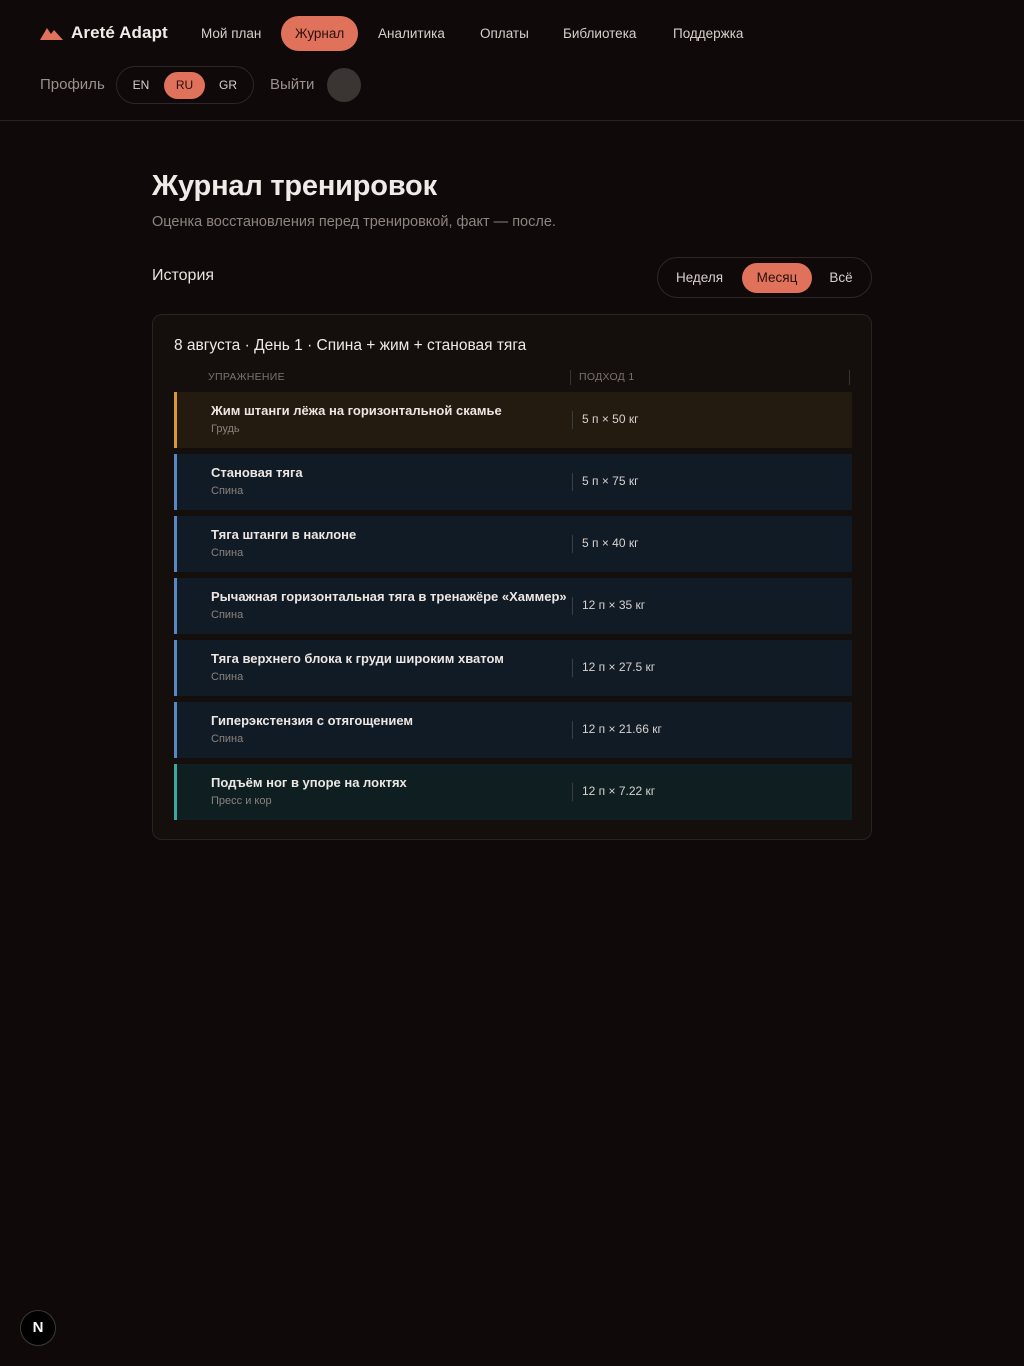 Image resolution: width=1024 pixels, height=1366 pixels. I want to click on exercise-name: Жим штанги лёжа на горизонтальной скамье, so click(356, 410).